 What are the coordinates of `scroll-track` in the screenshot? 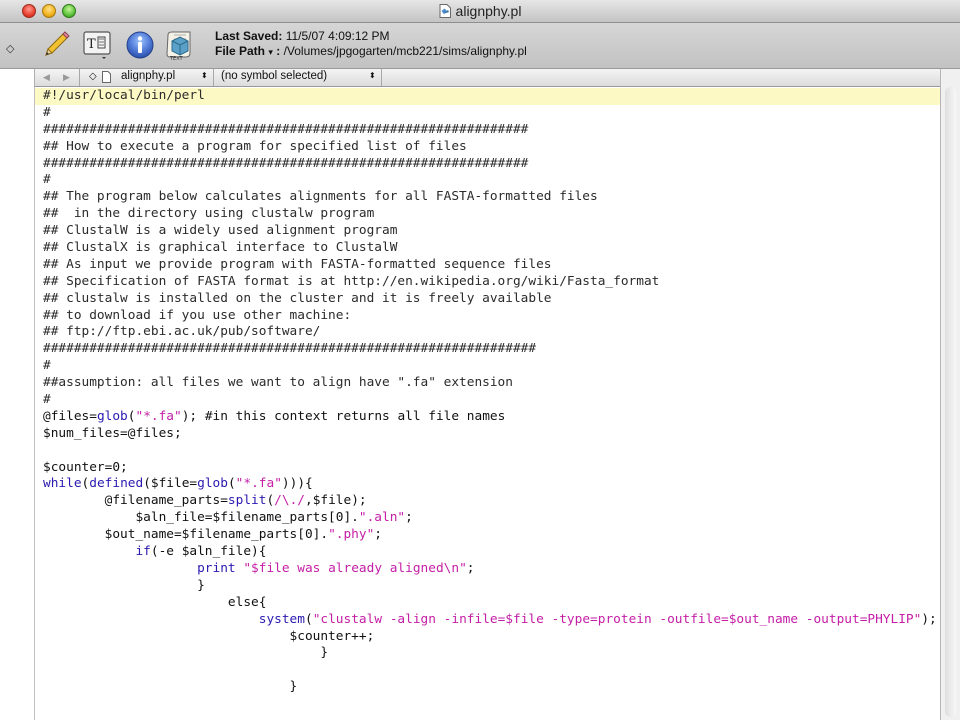 It's located at (950, 402).